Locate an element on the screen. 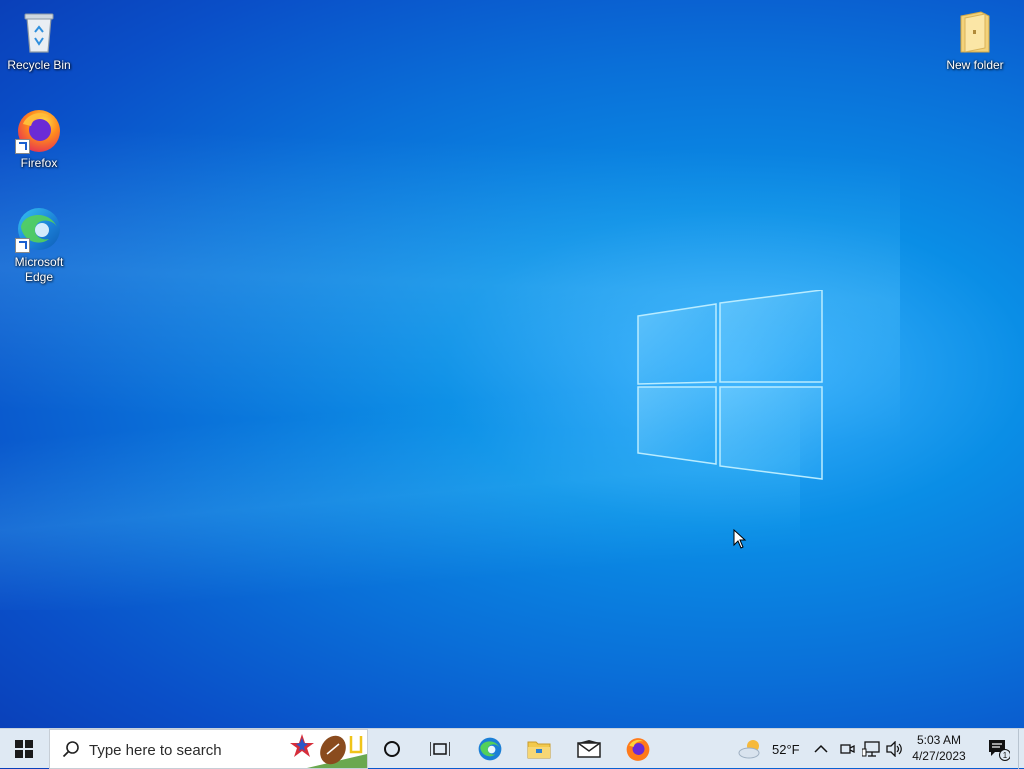  show-desktop-button is located at coordinates (1021, 749).